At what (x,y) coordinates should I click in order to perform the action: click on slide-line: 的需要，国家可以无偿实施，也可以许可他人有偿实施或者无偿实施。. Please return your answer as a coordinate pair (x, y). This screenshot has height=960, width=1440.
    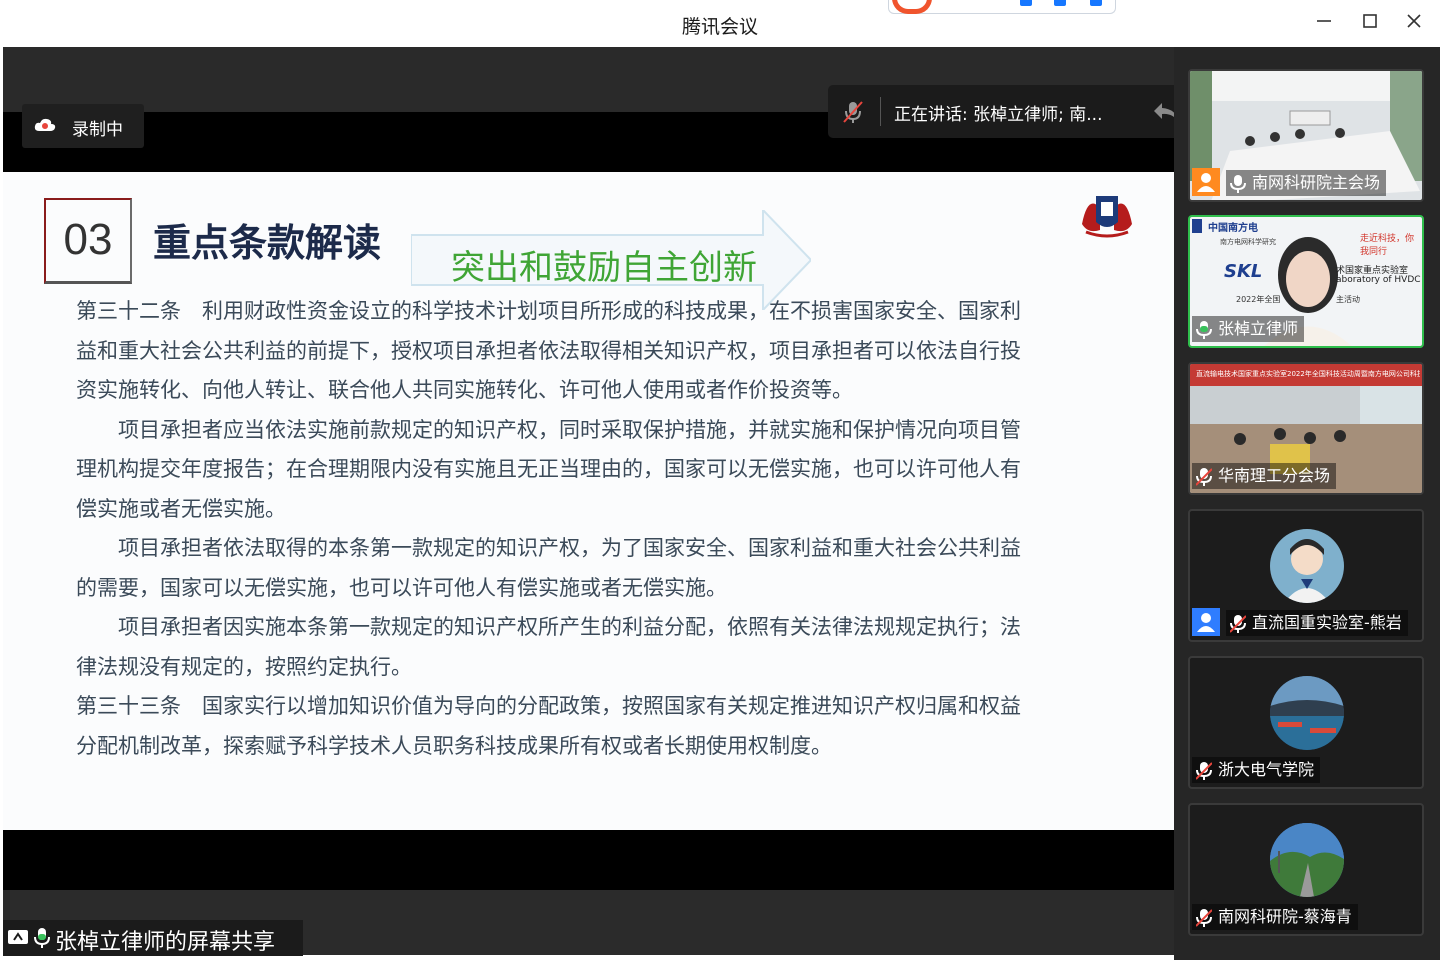
    Looking at the image, I should click on (401, 587).